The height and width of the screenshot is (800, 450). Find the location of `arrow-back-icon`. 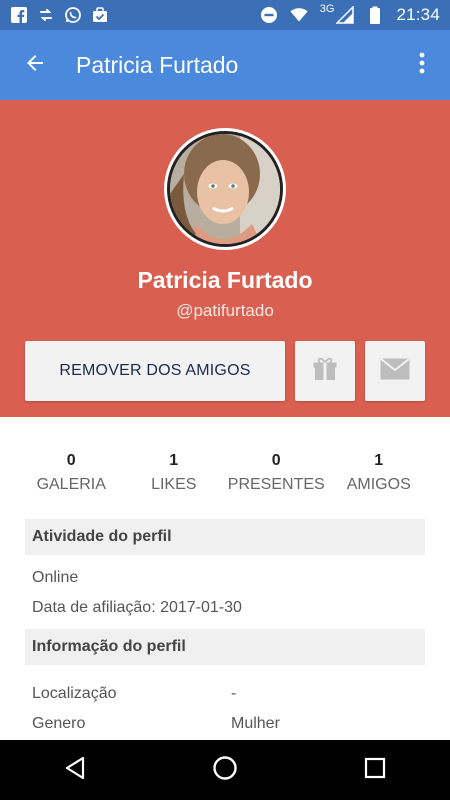

arrow-back-icon is located at coordinates (35, 65).